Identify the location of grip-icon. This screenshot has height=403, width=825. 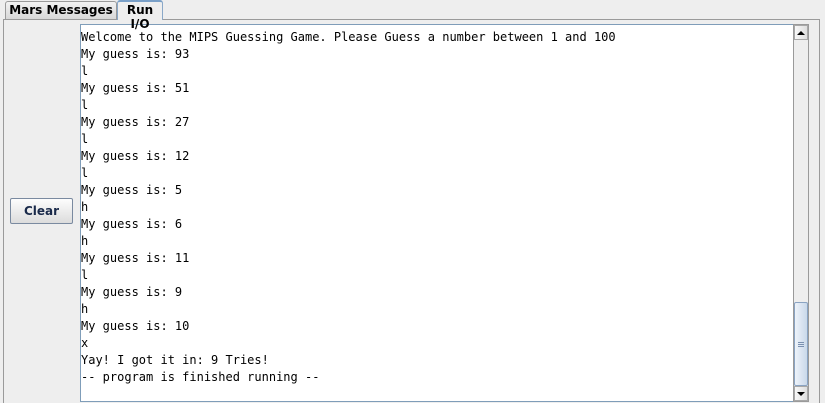
(801, 344).